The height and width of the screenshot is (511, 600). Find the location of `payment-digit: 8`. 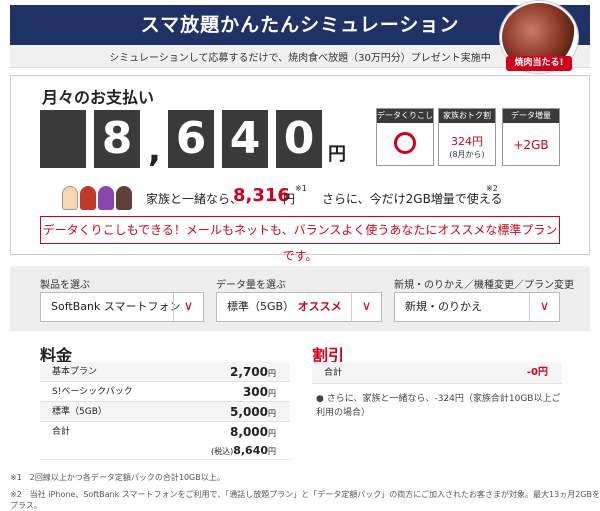

payment-digit: 8 is located at coordinates (117, 139).